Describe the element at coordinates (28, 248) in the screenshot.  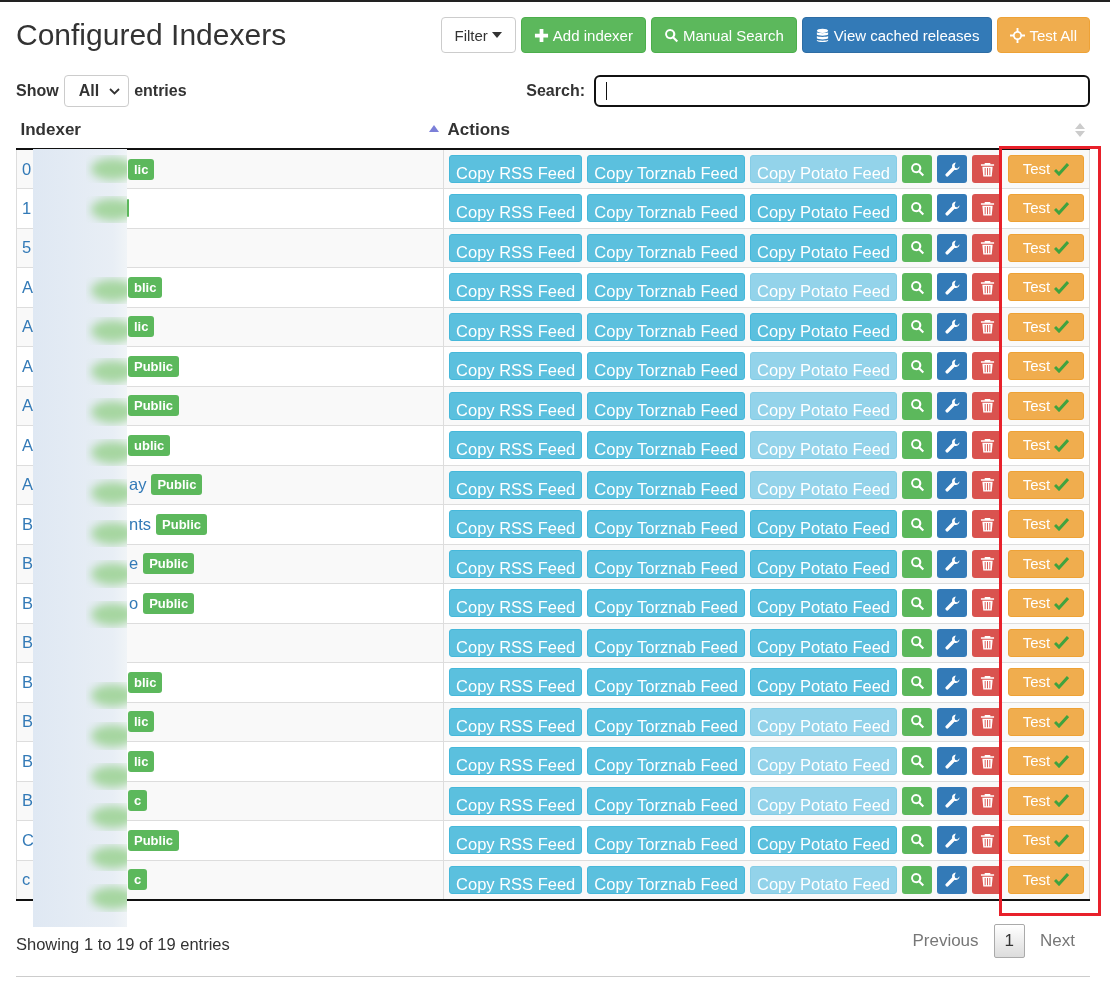
I see `indexer-name-link: 5` at that location.